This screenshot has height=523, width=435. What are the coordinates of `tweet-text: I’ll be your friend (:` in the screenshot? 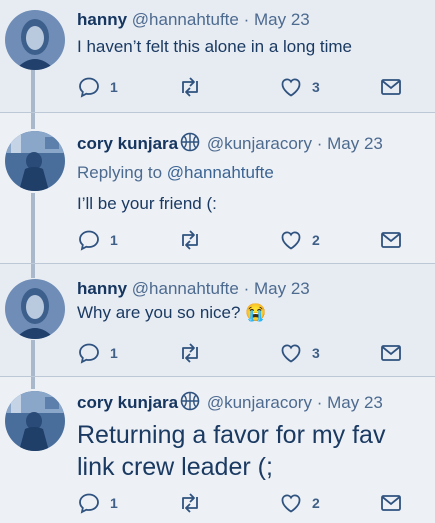 It's located at (147, 203).